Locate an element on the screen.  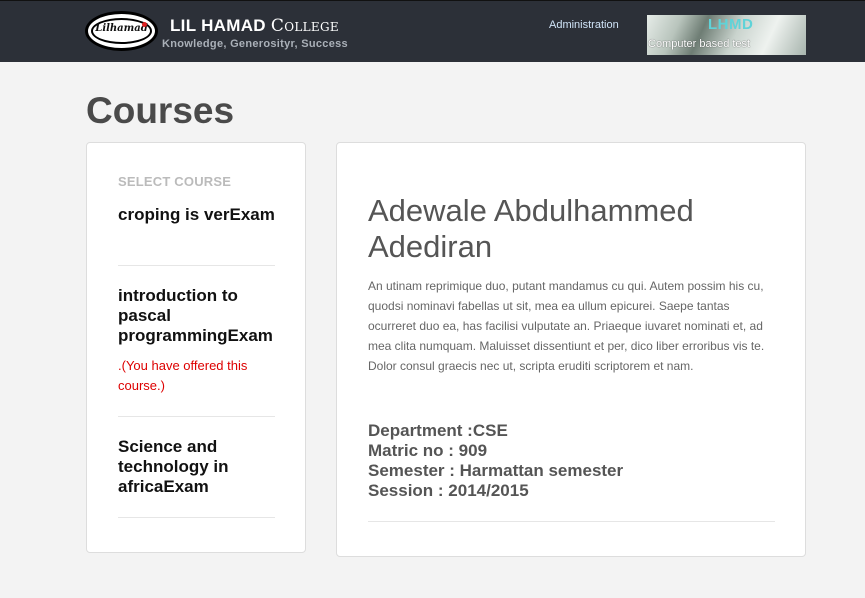
course-link: introduction to pascal programmingExam is located at coordinates (198, 316).